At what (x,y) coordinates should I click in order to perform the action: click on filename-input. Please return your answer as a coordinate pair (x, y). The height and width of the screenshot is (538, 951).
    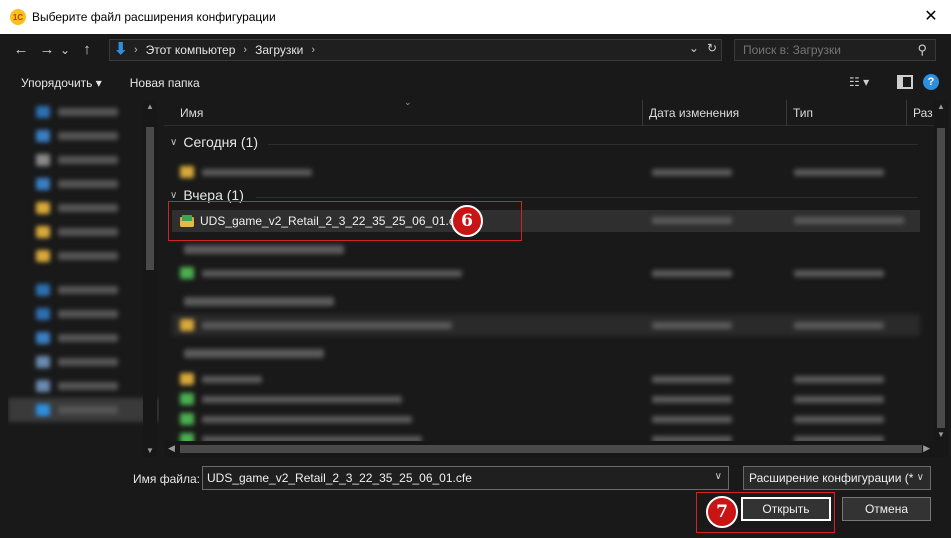
    Looking at the image, I should click on (453, 478).